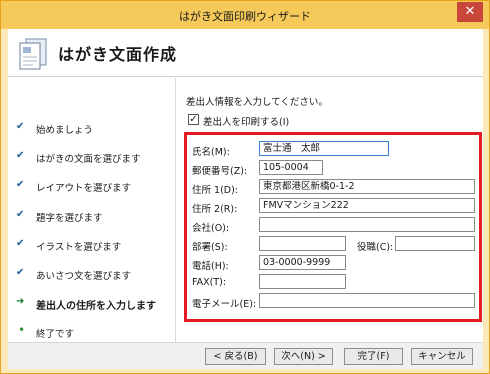  Describe the element at coordinates (302, 281) in the screenshot. I see `fax-field` at that location.